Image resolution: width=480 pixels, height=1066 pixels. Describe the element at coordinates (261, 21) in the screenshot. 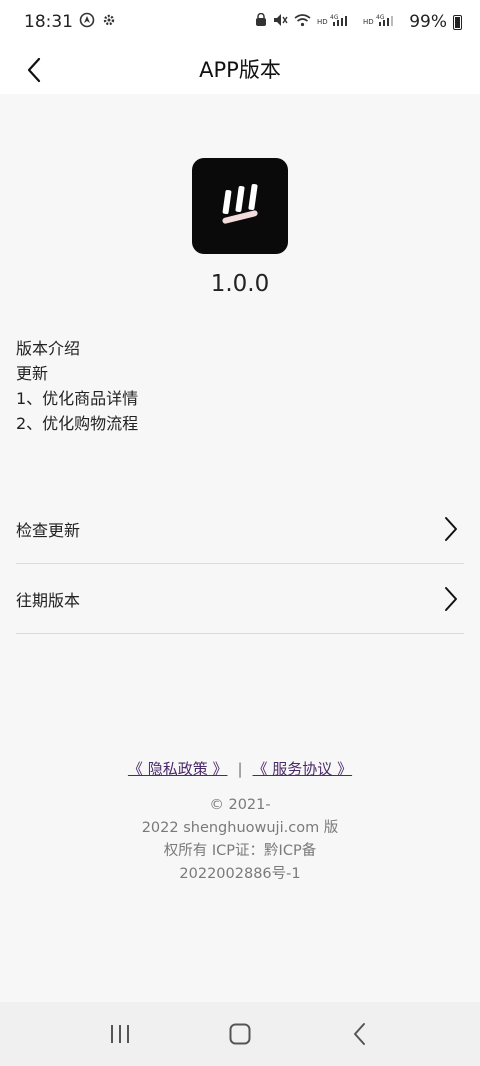

I see `lock-icon` at that location.